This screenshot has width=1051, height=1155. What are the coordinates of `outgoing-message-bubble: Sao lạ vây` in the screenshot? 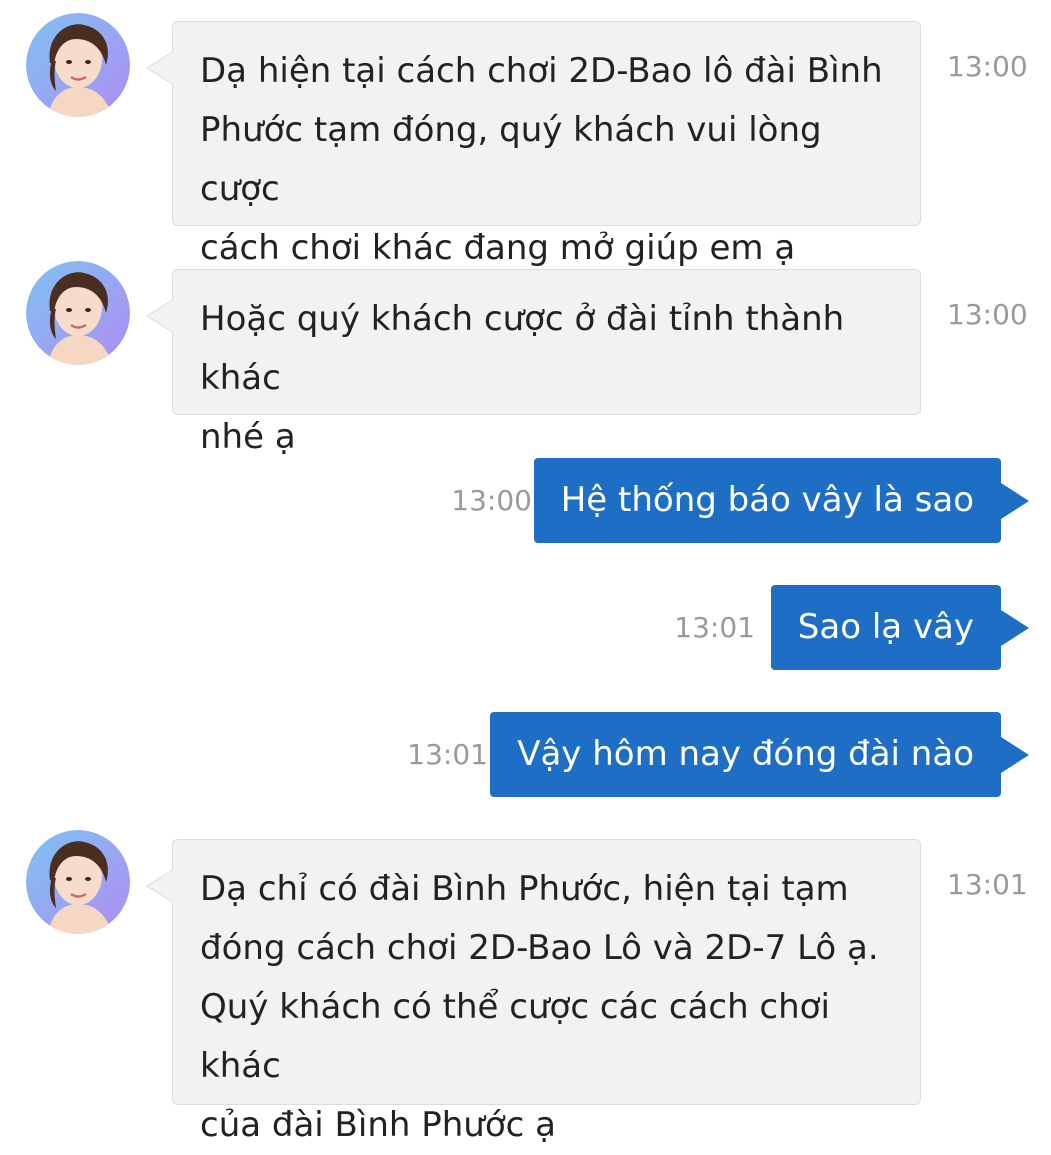 It's located at (899, 627).